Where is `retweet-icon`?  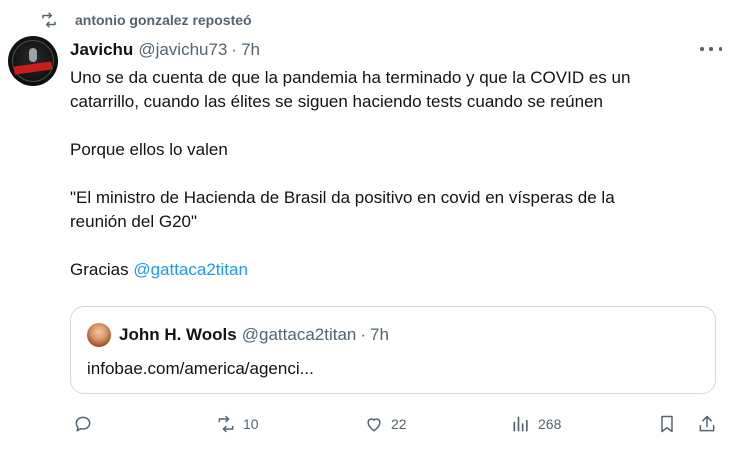 retweet-icon is located at coordinates (226, 424).